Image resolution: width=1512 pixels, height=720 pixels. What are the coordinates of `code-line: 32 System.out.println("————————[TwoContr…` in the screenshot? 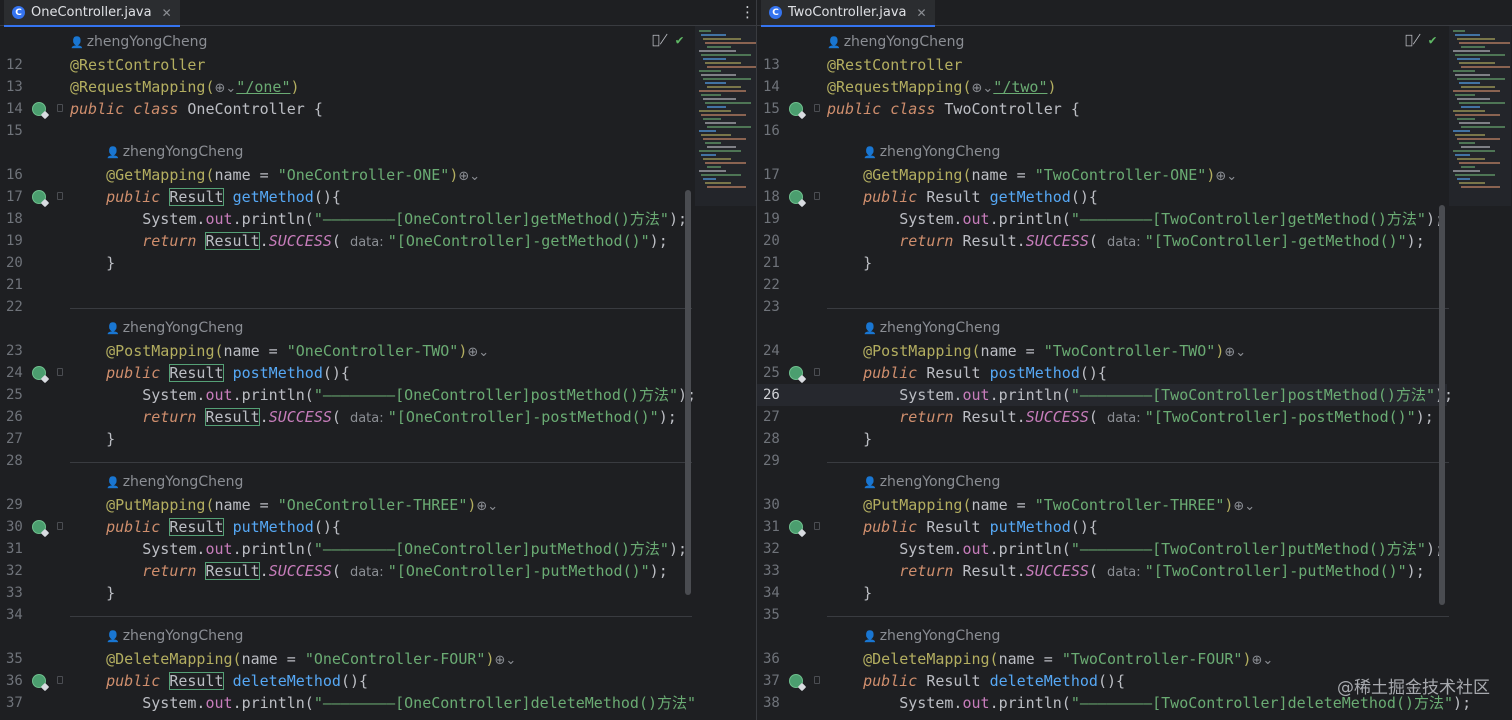 It's located at (1102, 549).